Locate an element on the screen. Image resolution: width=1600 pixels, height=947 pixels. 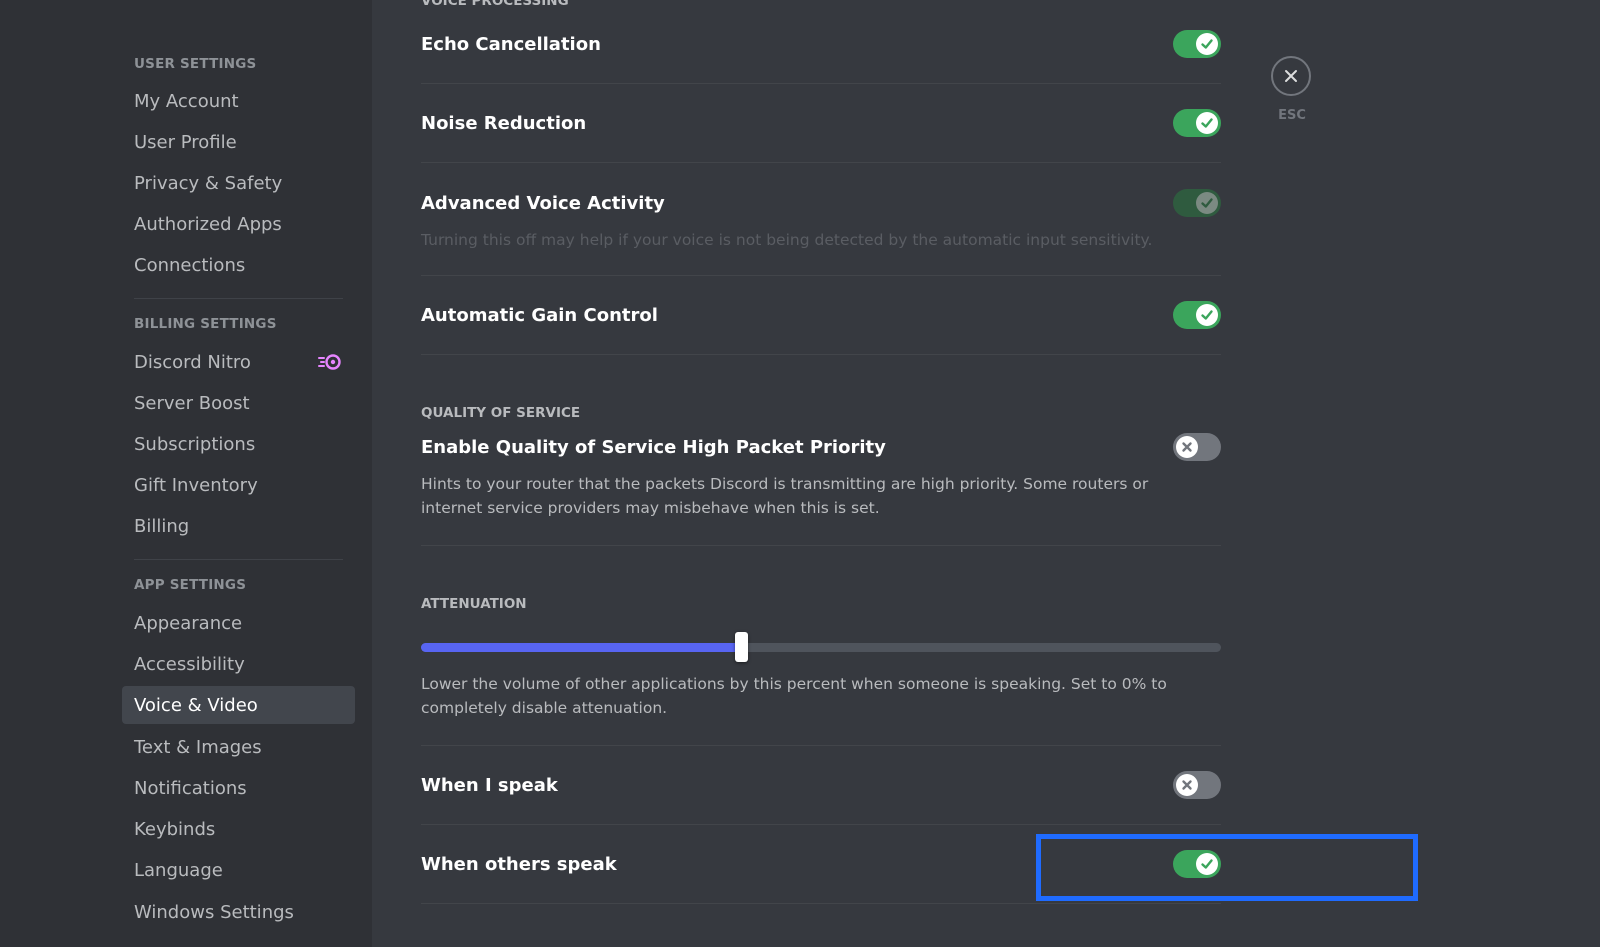
sidebar-item-label: Discord Nitro is located at coordinates (192, 362).